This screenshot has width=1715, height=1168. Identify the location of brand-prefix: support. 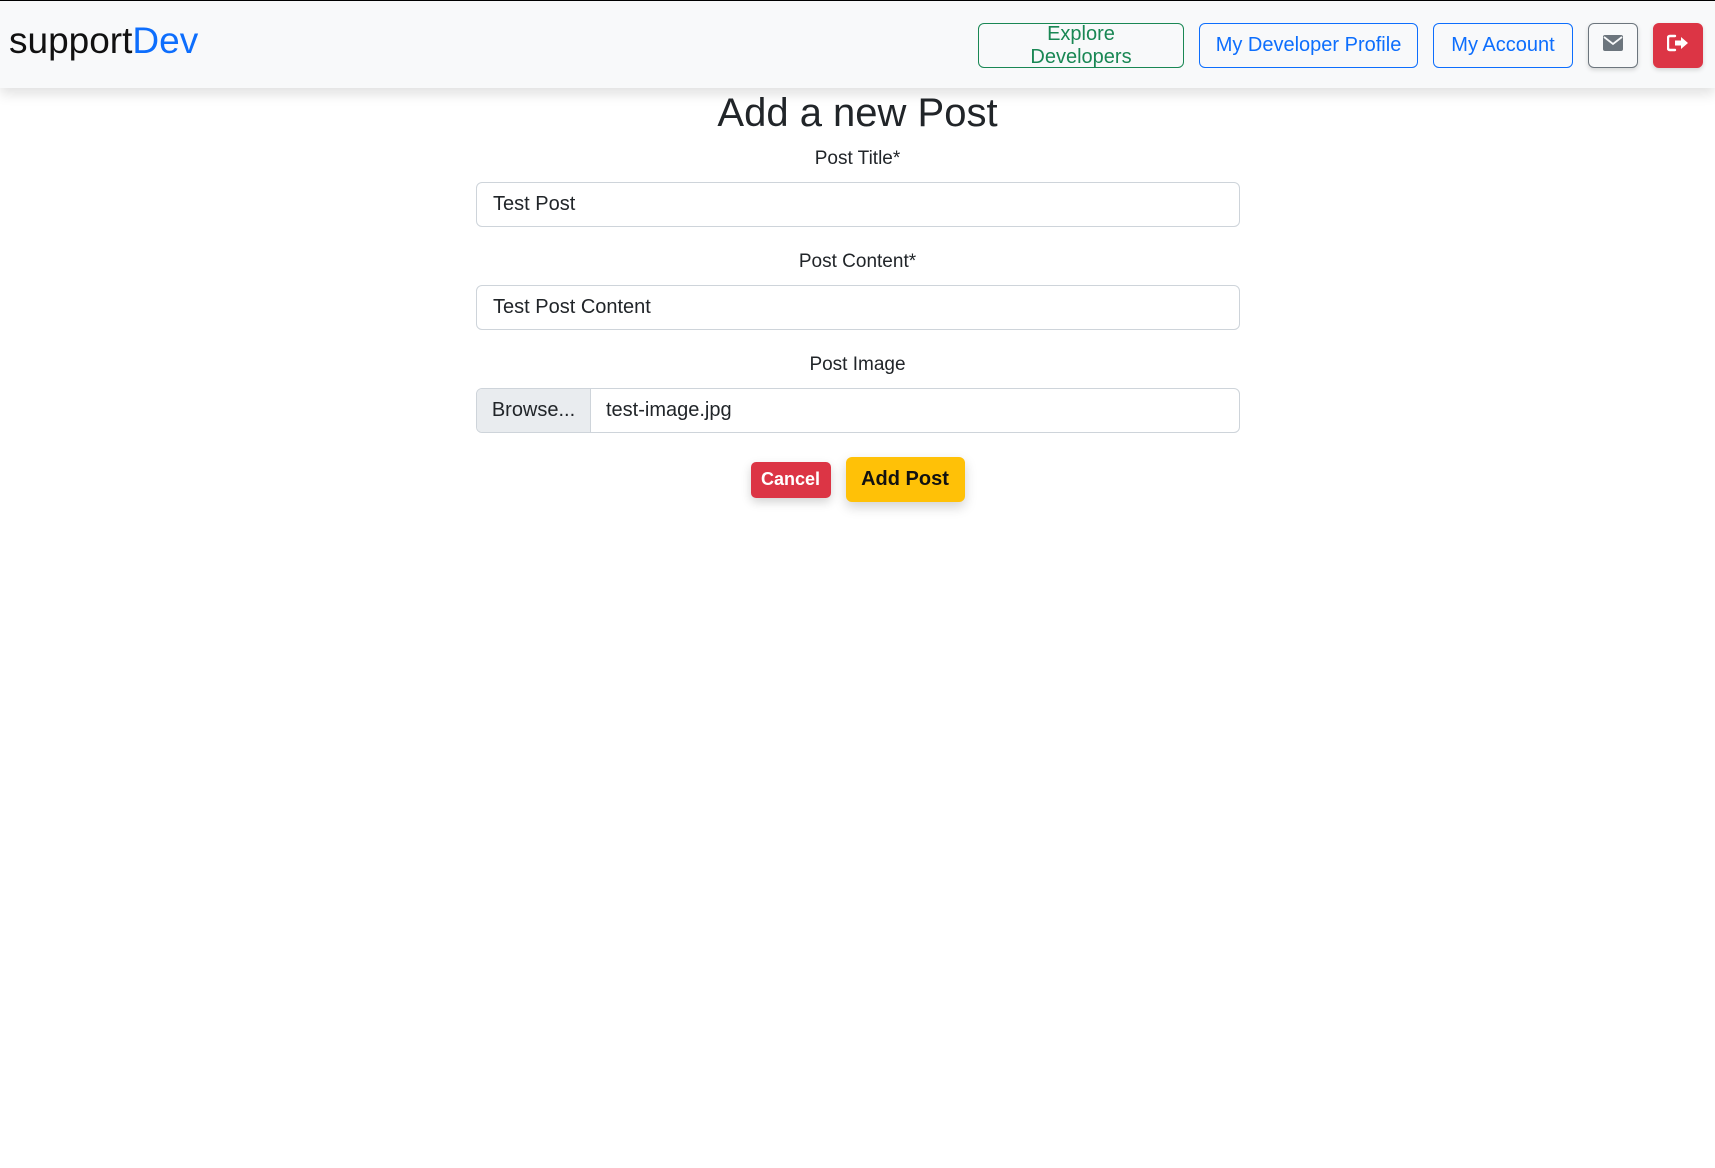
(71, 40).